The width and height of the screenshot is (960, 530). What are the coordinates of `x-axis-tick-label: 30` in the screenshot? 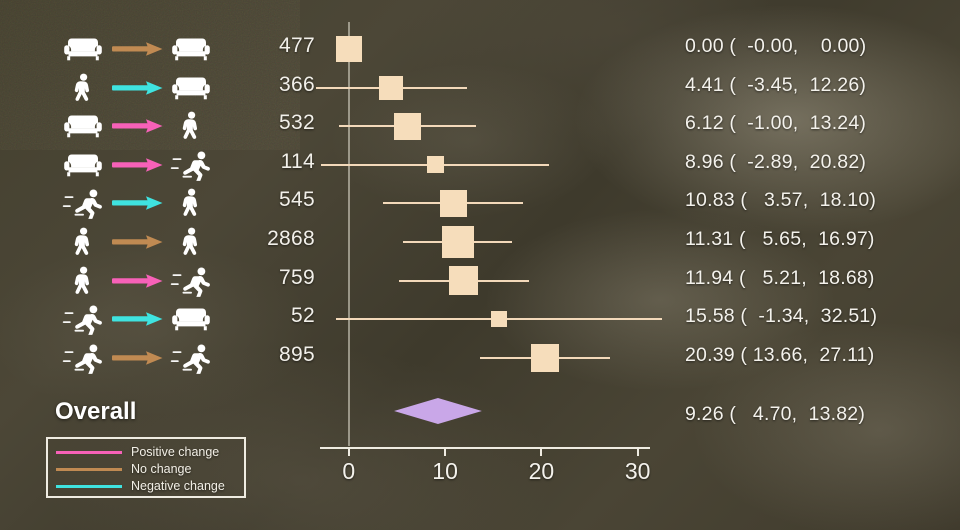 It's located at (637, 471).